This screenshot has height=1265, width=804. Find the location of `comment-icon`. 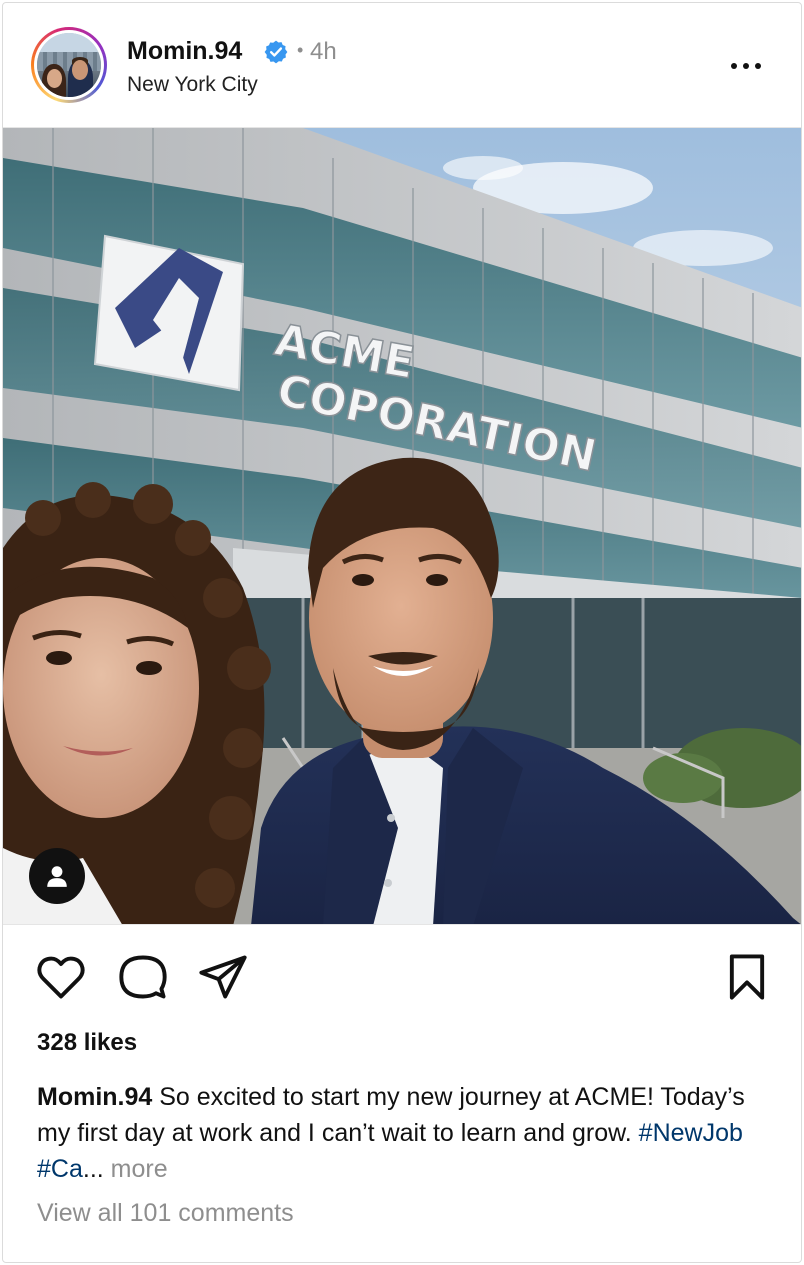

comment-icon is located at coordinates (143, 977).